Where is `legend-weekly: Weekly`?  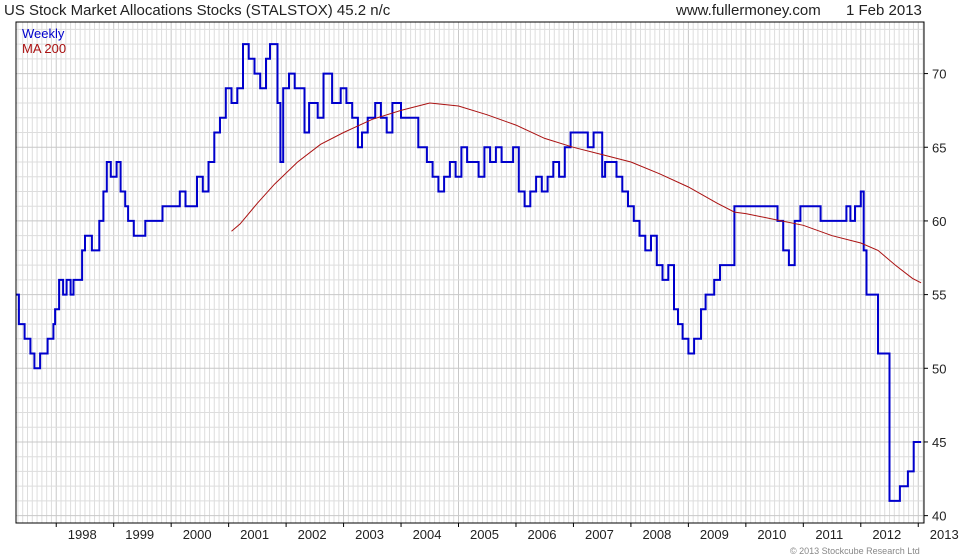 legend-weekly: Weekly is located at coordinates (43, 33).